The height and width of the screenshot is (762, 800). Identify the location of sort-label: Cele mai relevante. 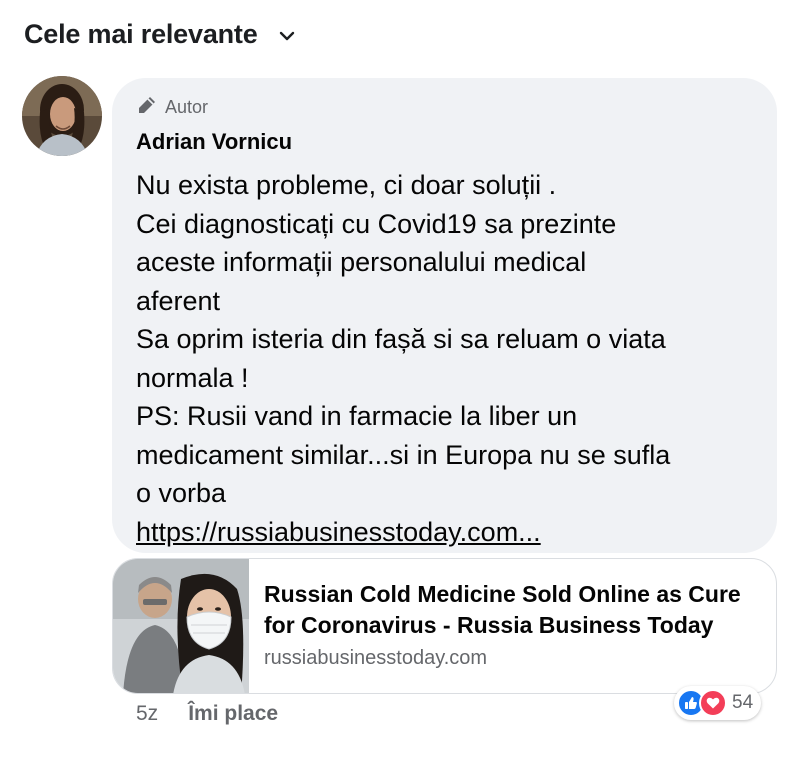
(141, 33).